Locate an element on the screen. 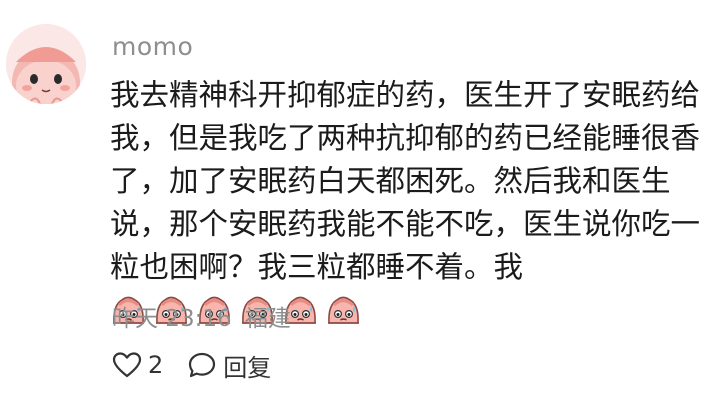 This screenshot has height=405, width=720. comment-location: 福建 is located at coordinates (267, 319).